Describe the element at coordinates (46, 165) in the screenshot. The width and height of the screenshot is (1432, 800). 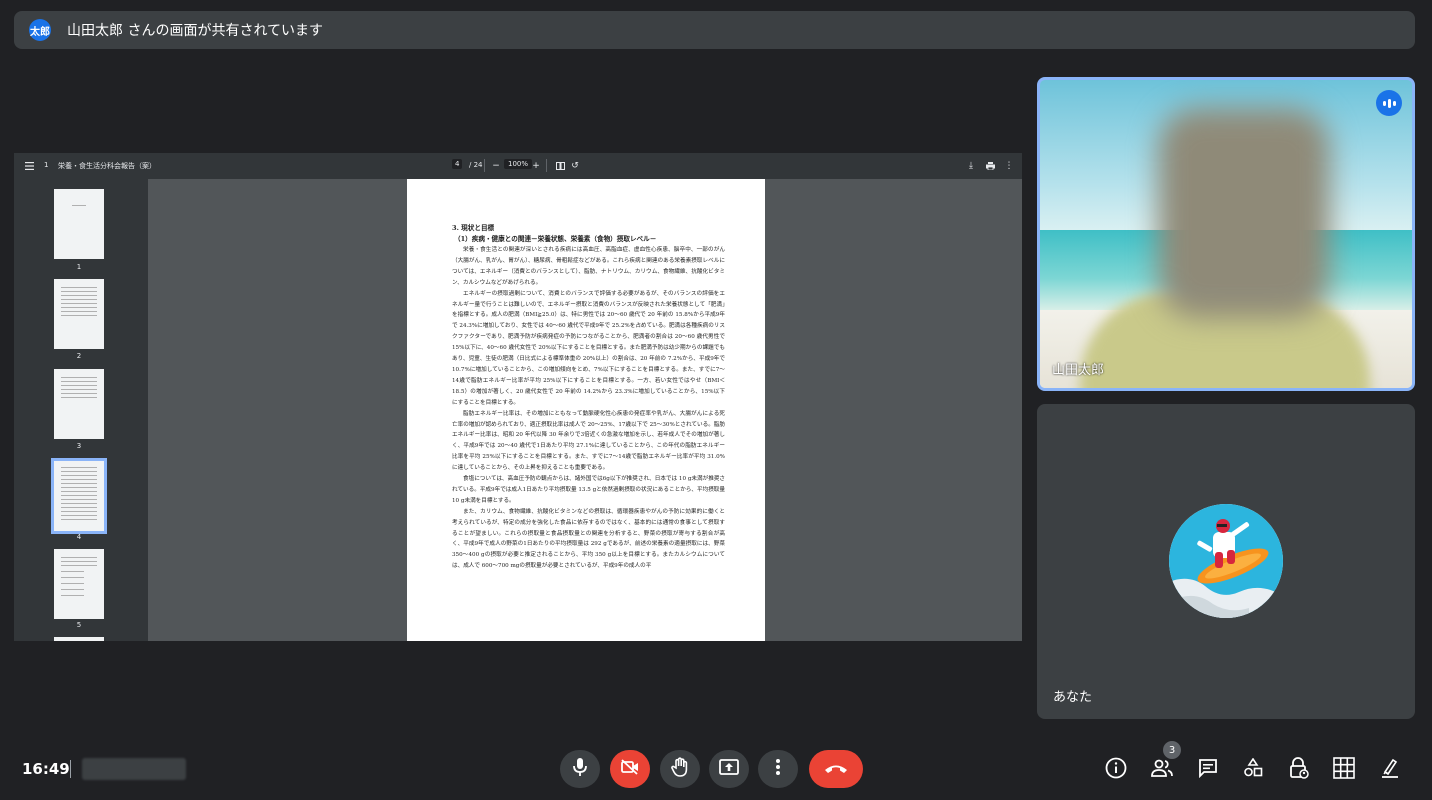
I see `pdf-doc-number: 1` at that location.